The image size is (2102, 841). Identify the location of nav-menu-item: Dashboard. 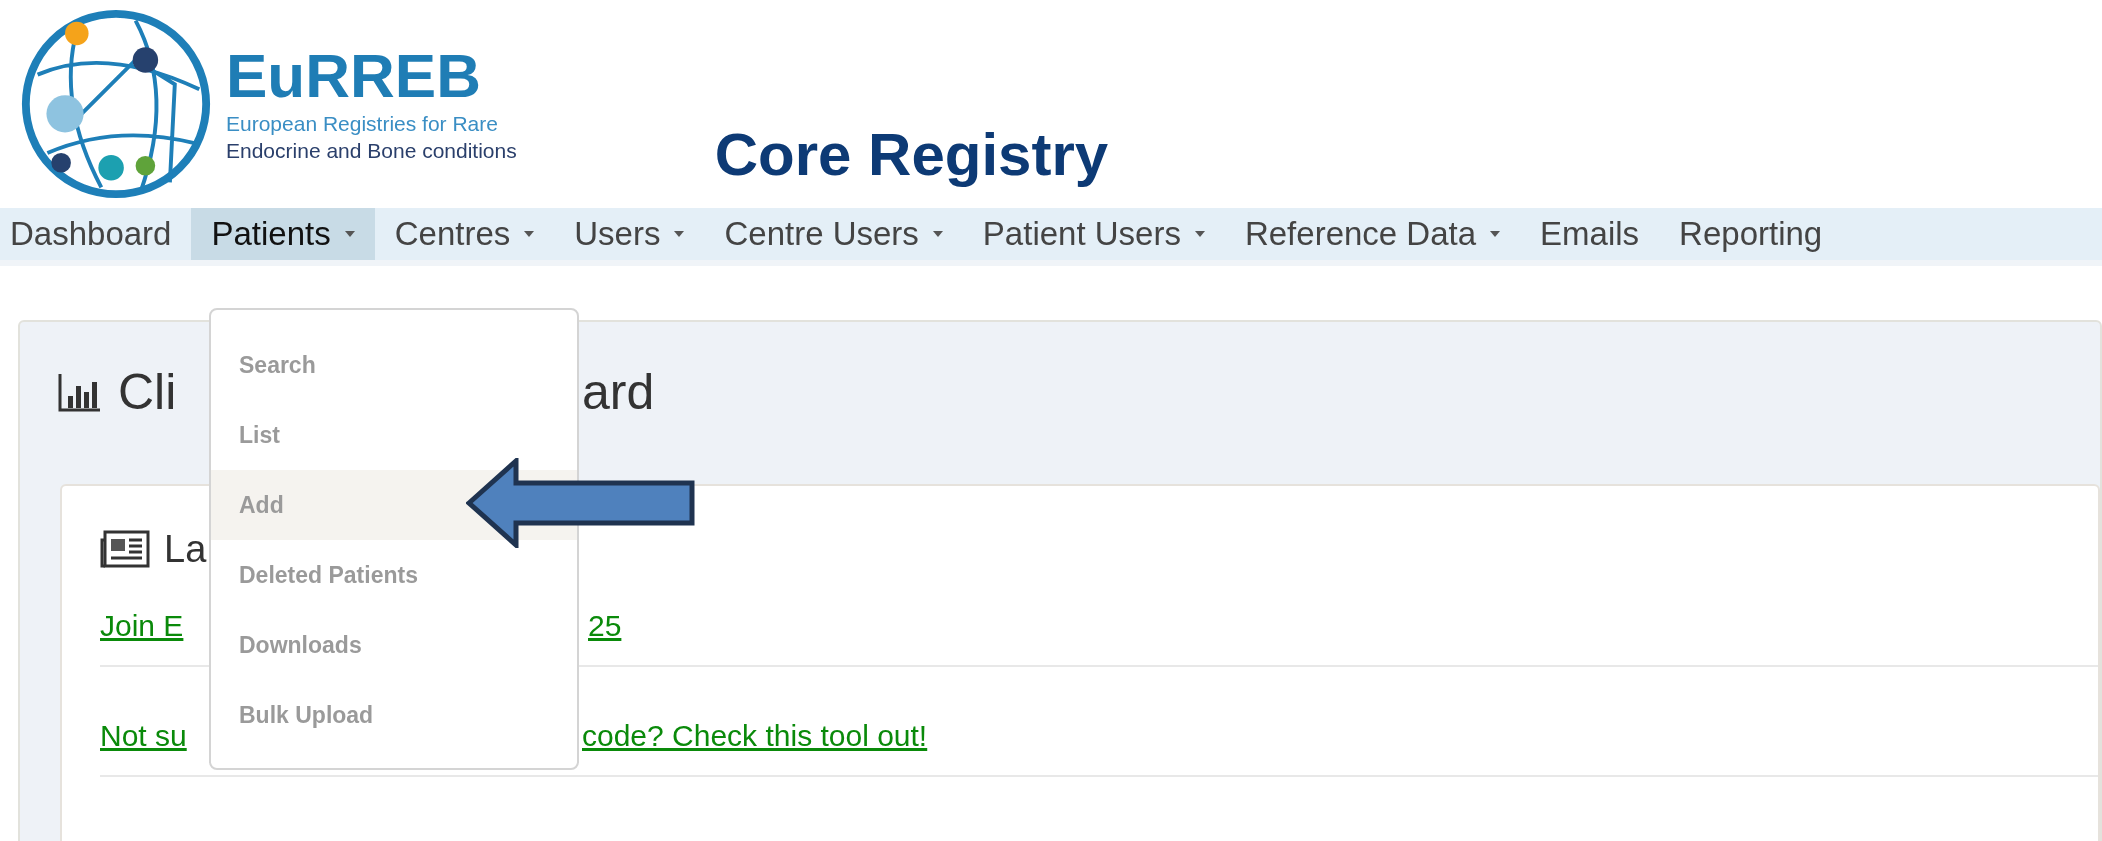
(96, 234).